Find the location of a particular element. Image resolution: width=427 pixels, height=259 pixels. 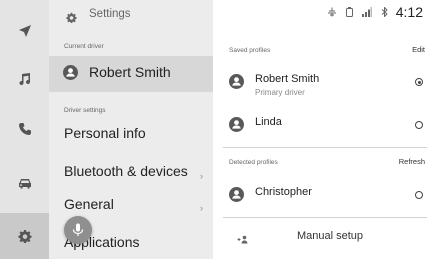

voice-assistant-button is located at coordinates (78, 230).